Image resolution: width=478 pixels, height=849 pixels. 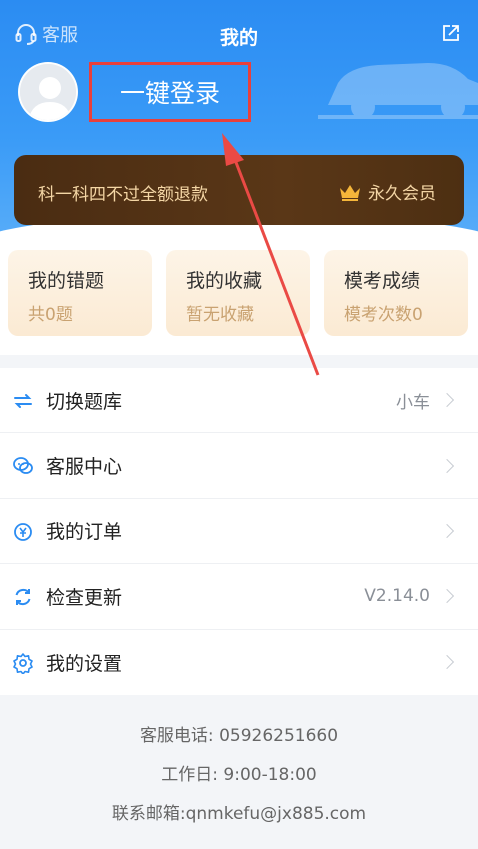 What do you see at coordinates (224, 281) in the screenshot?
I see `stat-title: 我的收藏` at bounding box center [224, 281].